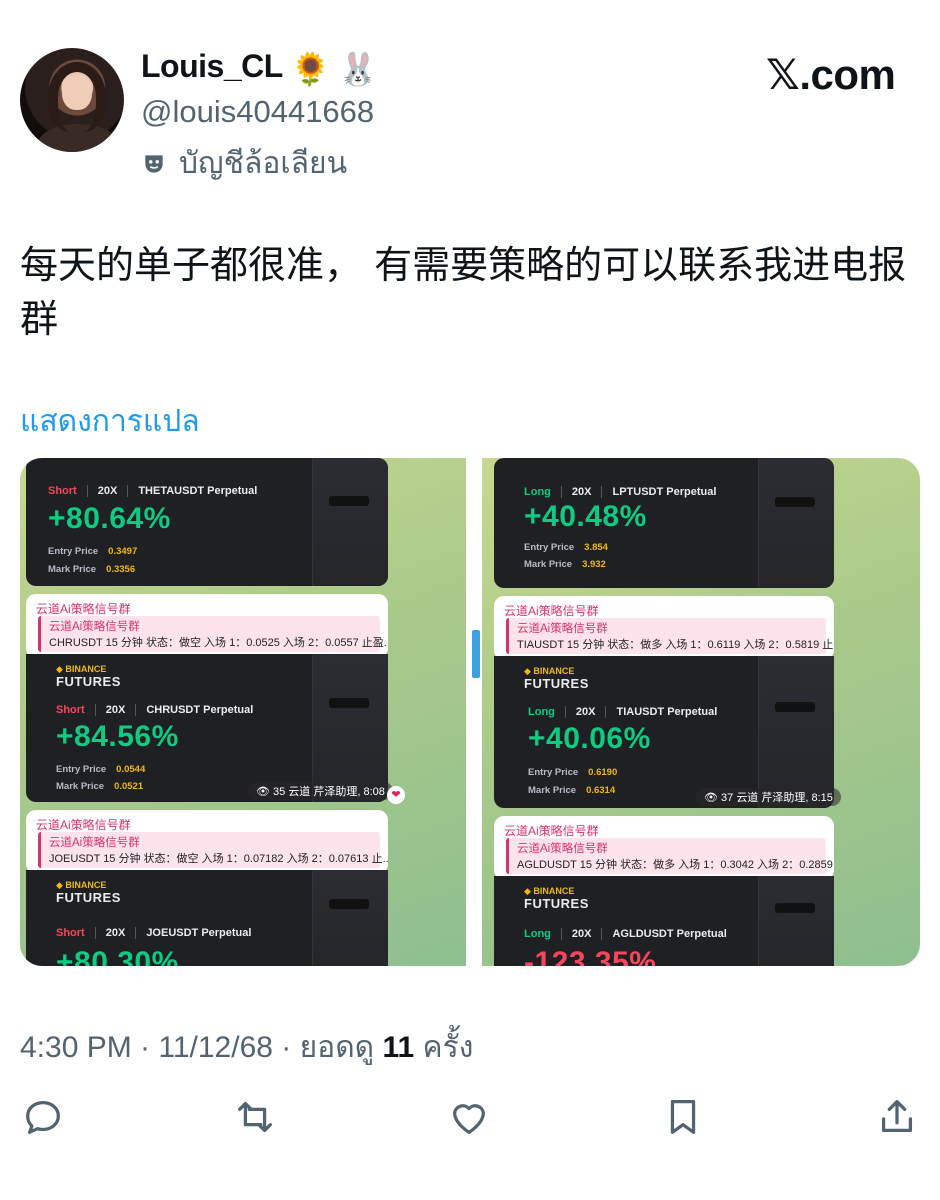  What do you see at coordinates (154, 163) in the screenshot?
I see `theater-mask-icon` at bounding box center [154, 163].